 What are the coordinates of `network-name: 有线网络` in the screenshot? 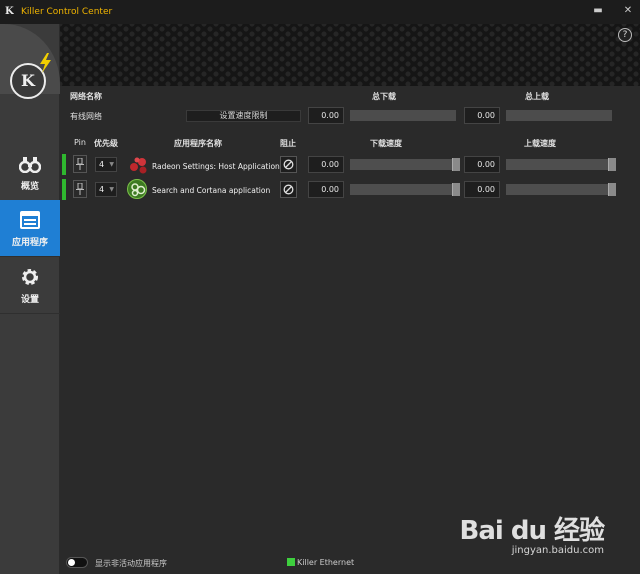 It's located at (86, 116).